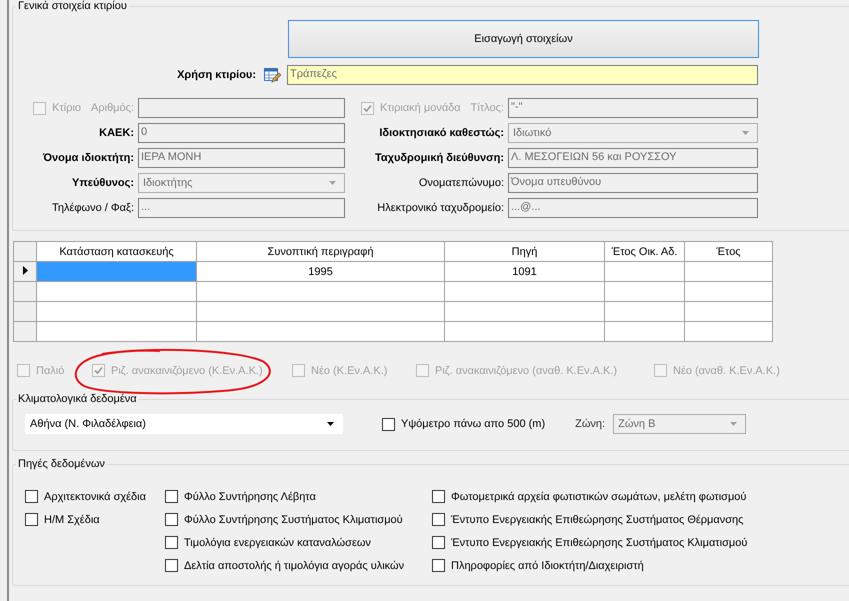  I want to click on grid-pencil-icon, so click(272, 75).